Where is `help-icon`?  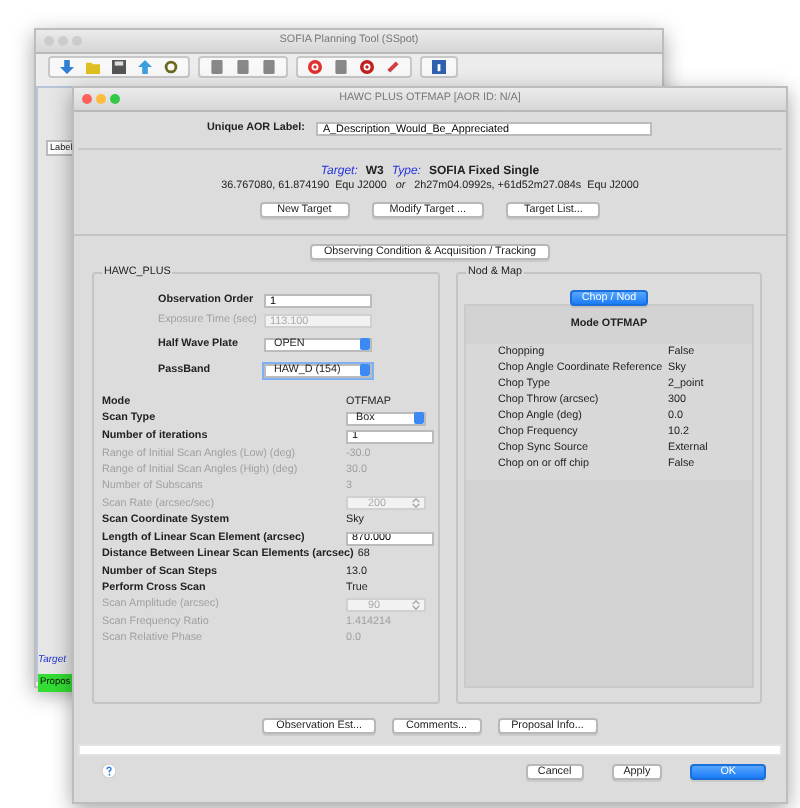
help-icon is located at coordinates (109, 771).